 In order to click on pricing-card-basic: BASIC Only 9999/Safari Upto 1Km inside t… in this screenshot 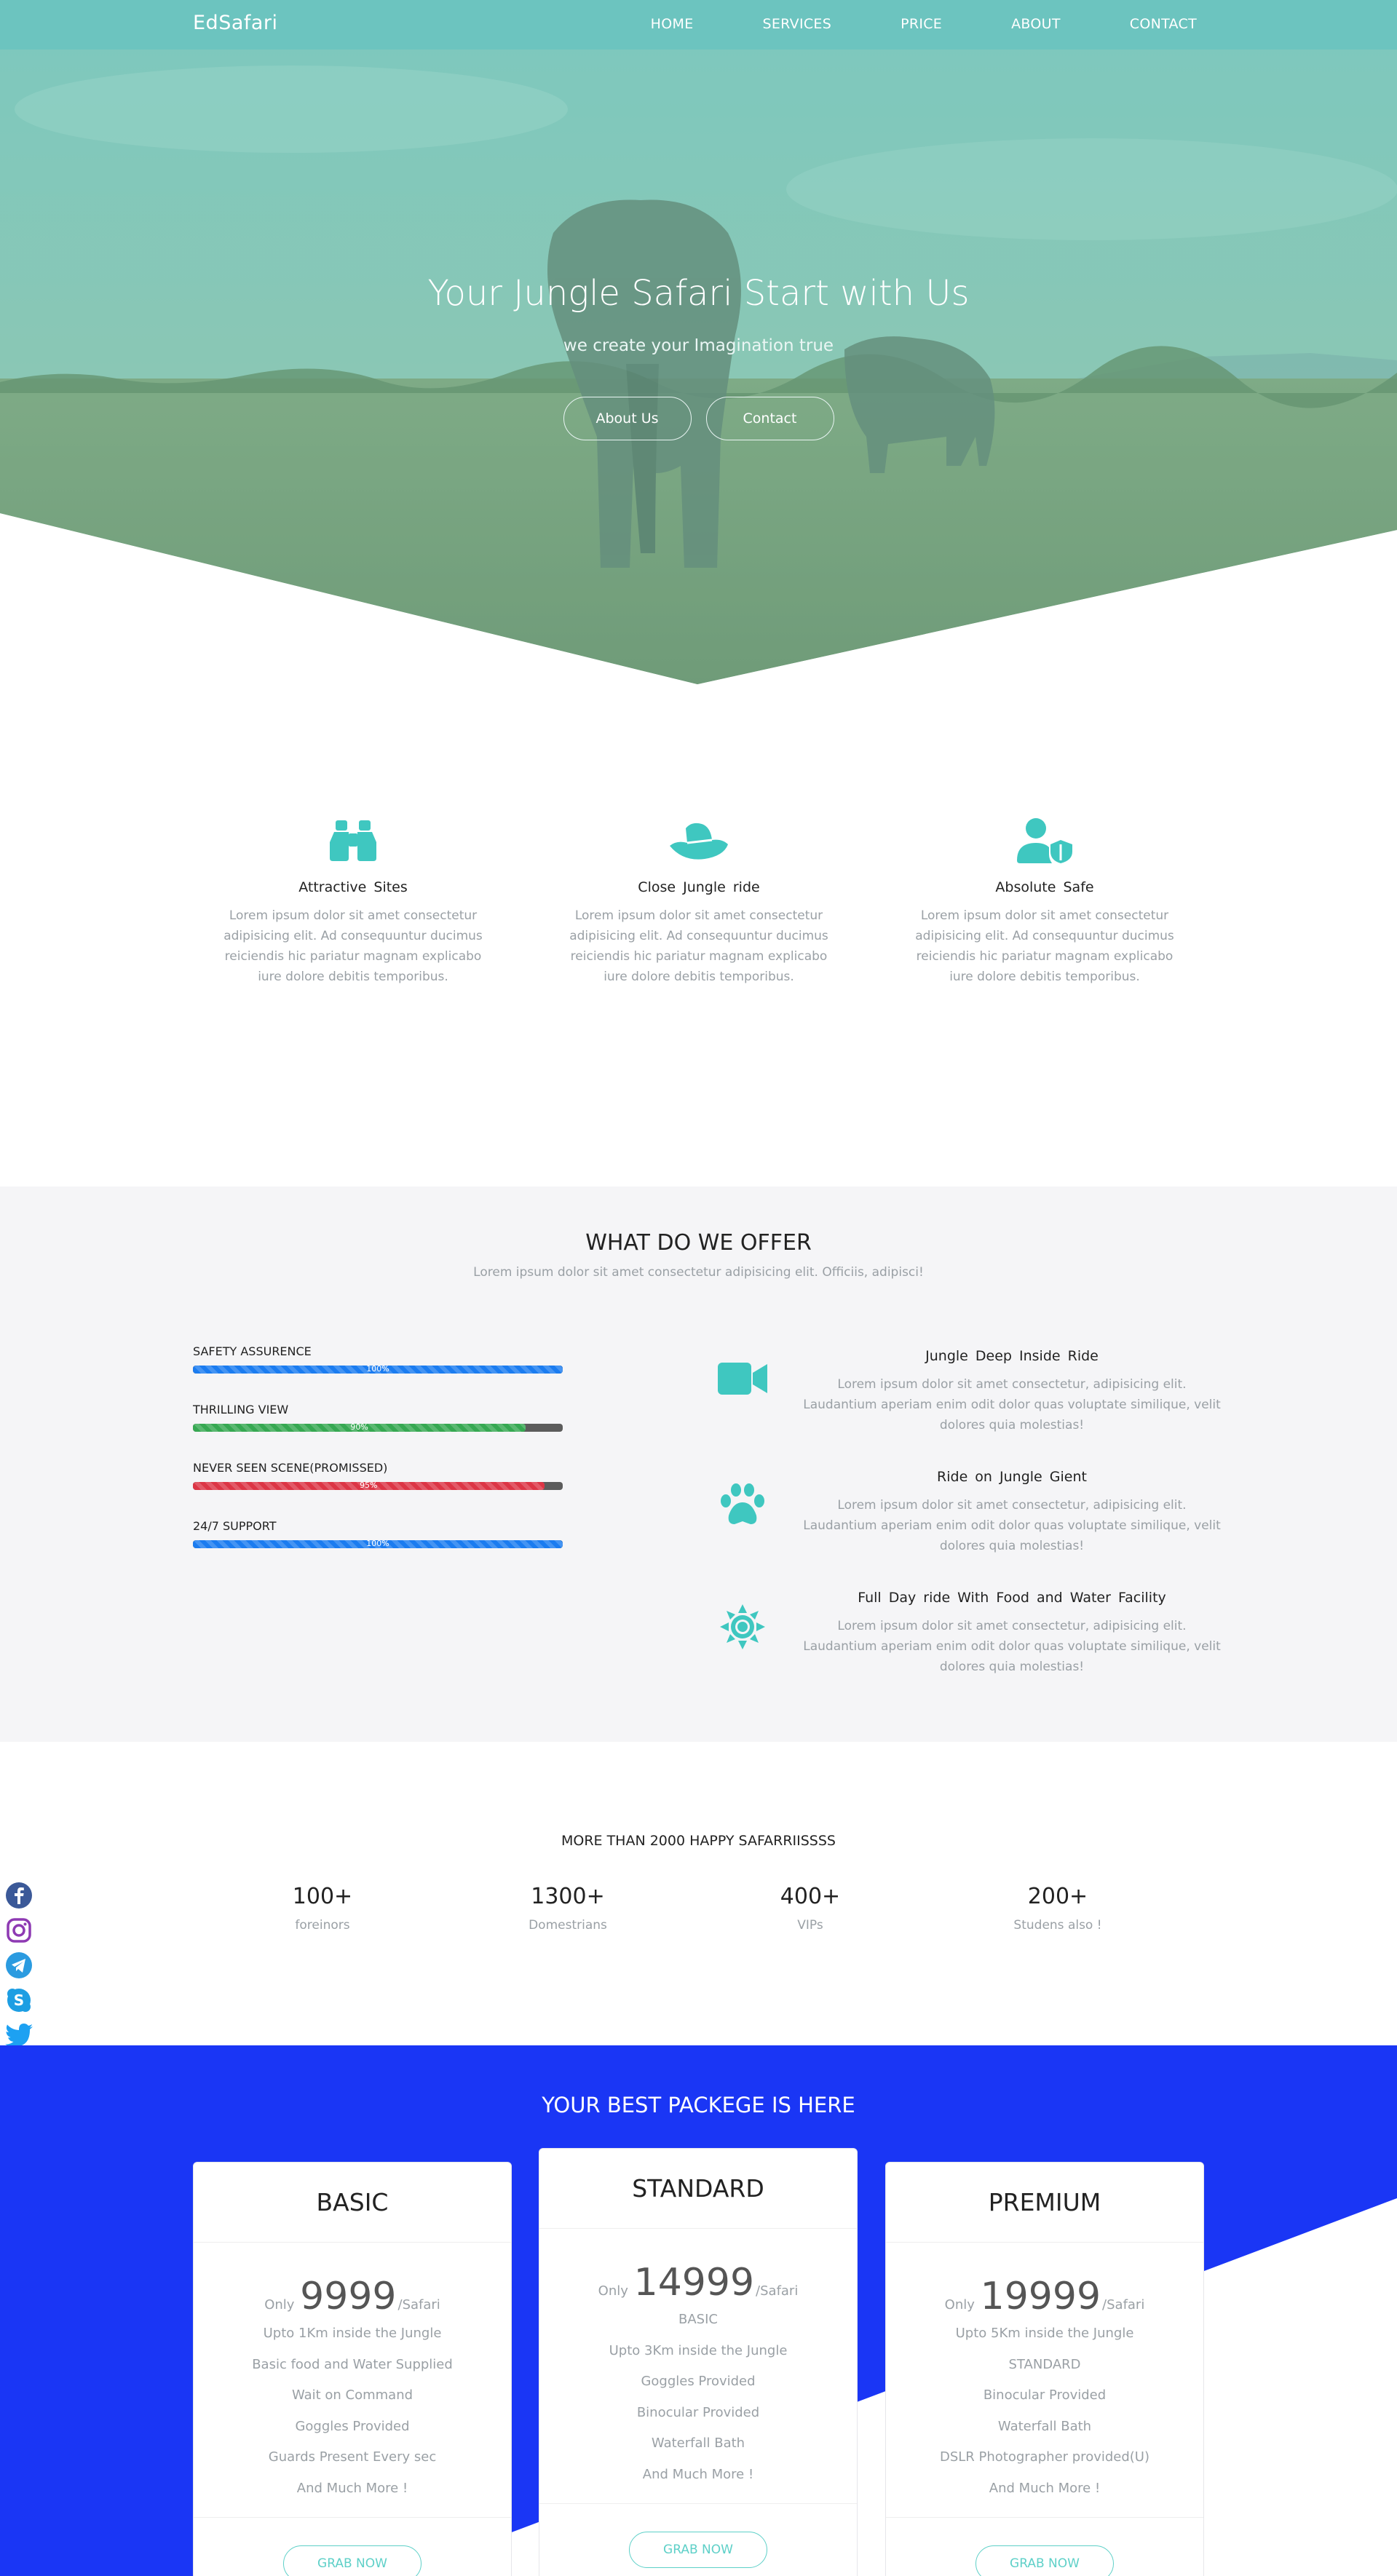, I will do `click(352, 2369)`.